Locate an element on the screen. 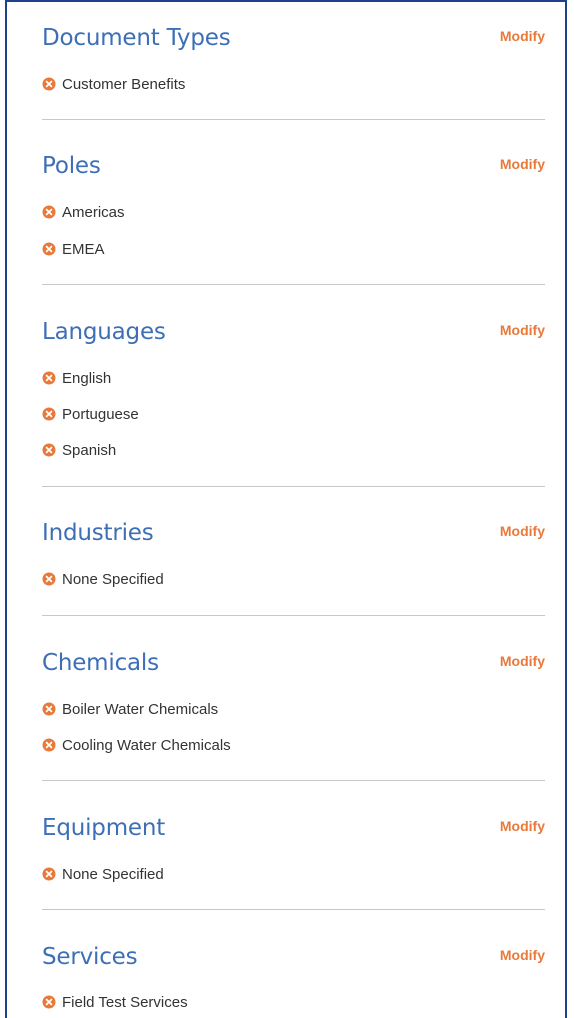 The height and width of the screenshot is (1018, 574). filter-tag-label: Americas is located at coordinates (93, 212).